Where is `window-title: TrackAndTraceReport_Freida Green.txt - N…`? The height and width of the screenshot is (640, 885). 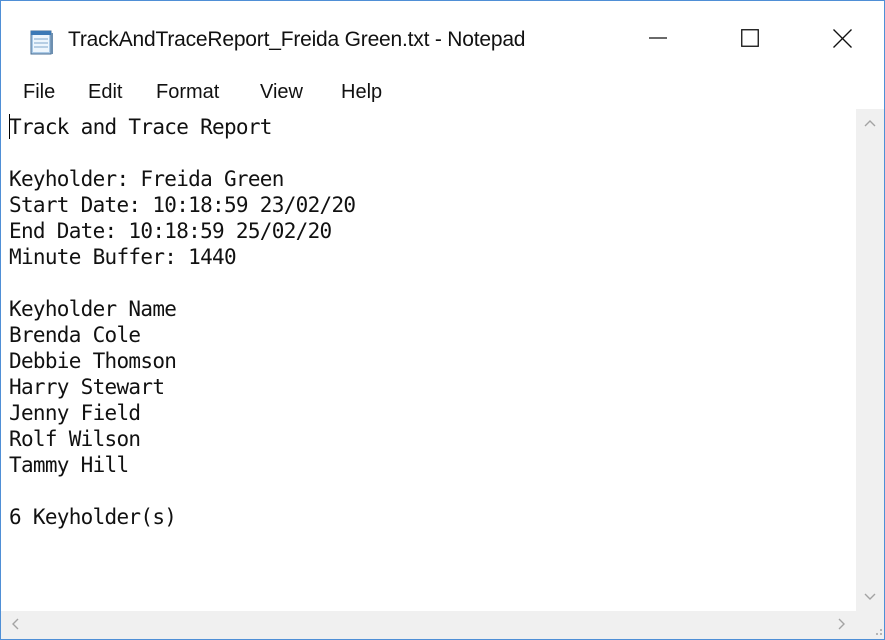
window-title: TrackAndTraceReport_Freida Green.txt - N… is located at coordinates (297, 39).